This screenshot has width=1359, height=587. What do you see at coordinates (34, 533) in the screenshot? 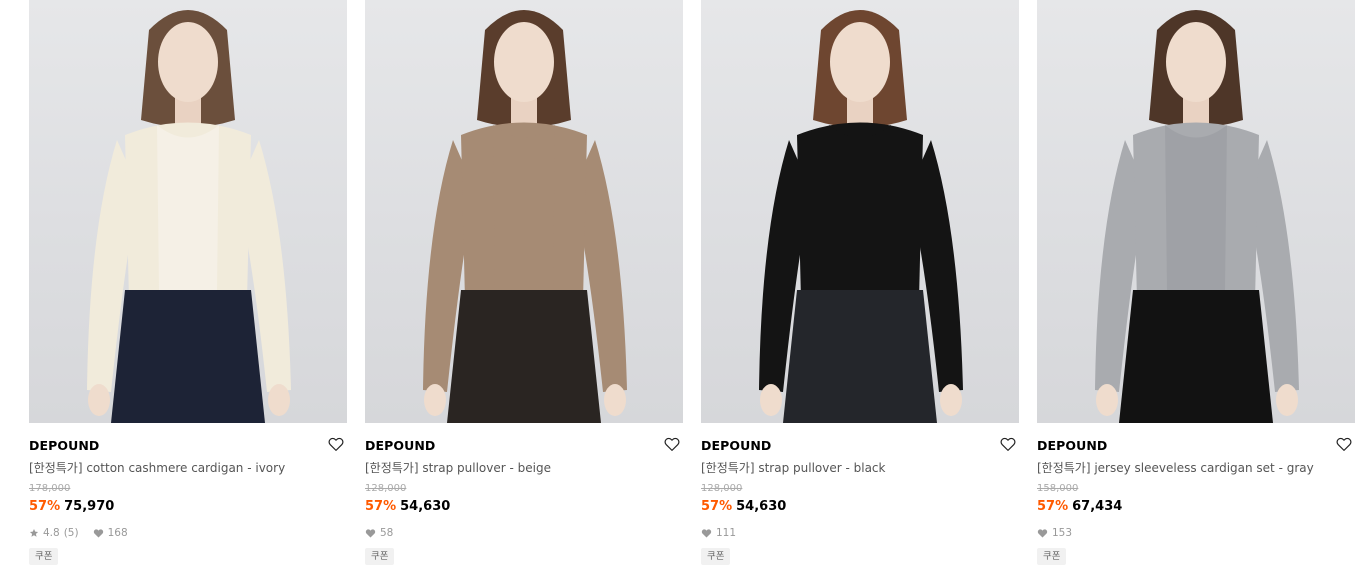
I see `star-icon` at bounding box center [34, 533].